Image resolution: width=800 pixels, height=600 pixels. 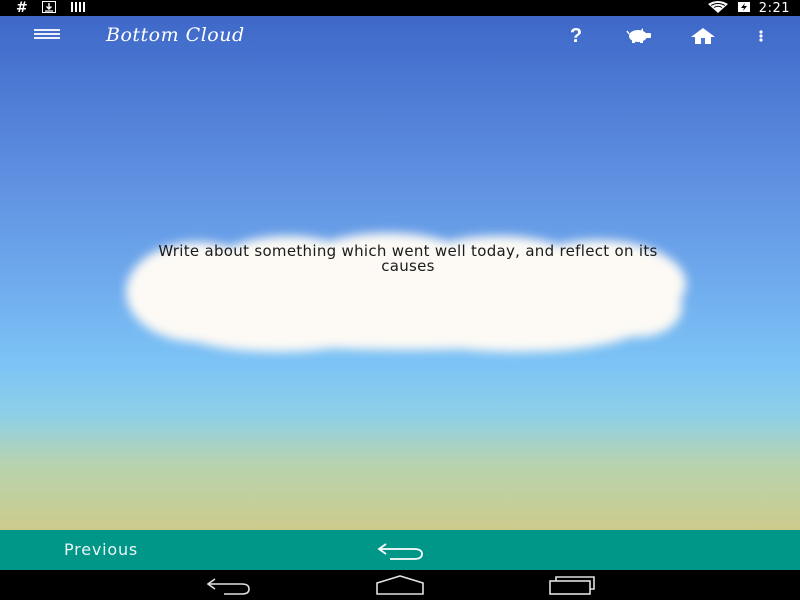 What do you see at coordinates (718, 8) in the screenshot?
I see `wifi-icon` at bounding box center [718, 8].